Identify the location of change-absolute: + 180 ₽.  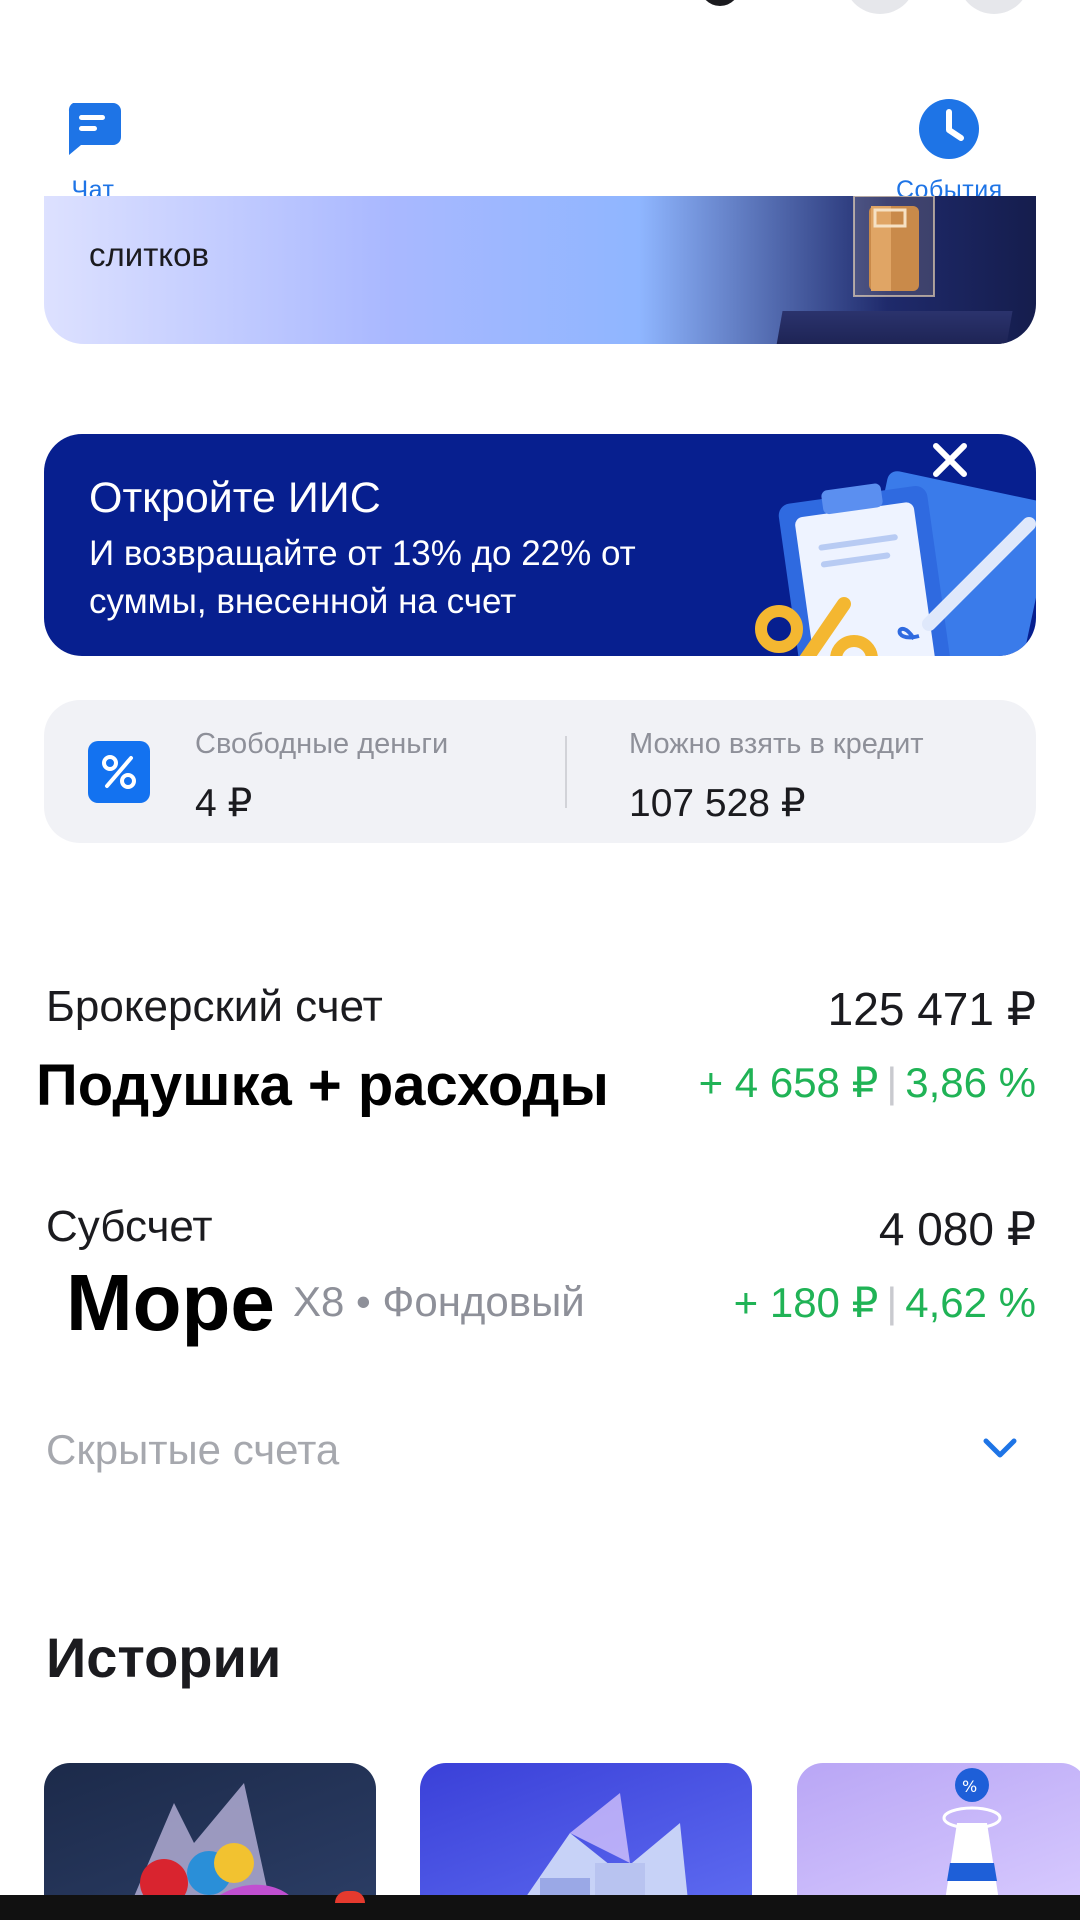
(806, 1302).